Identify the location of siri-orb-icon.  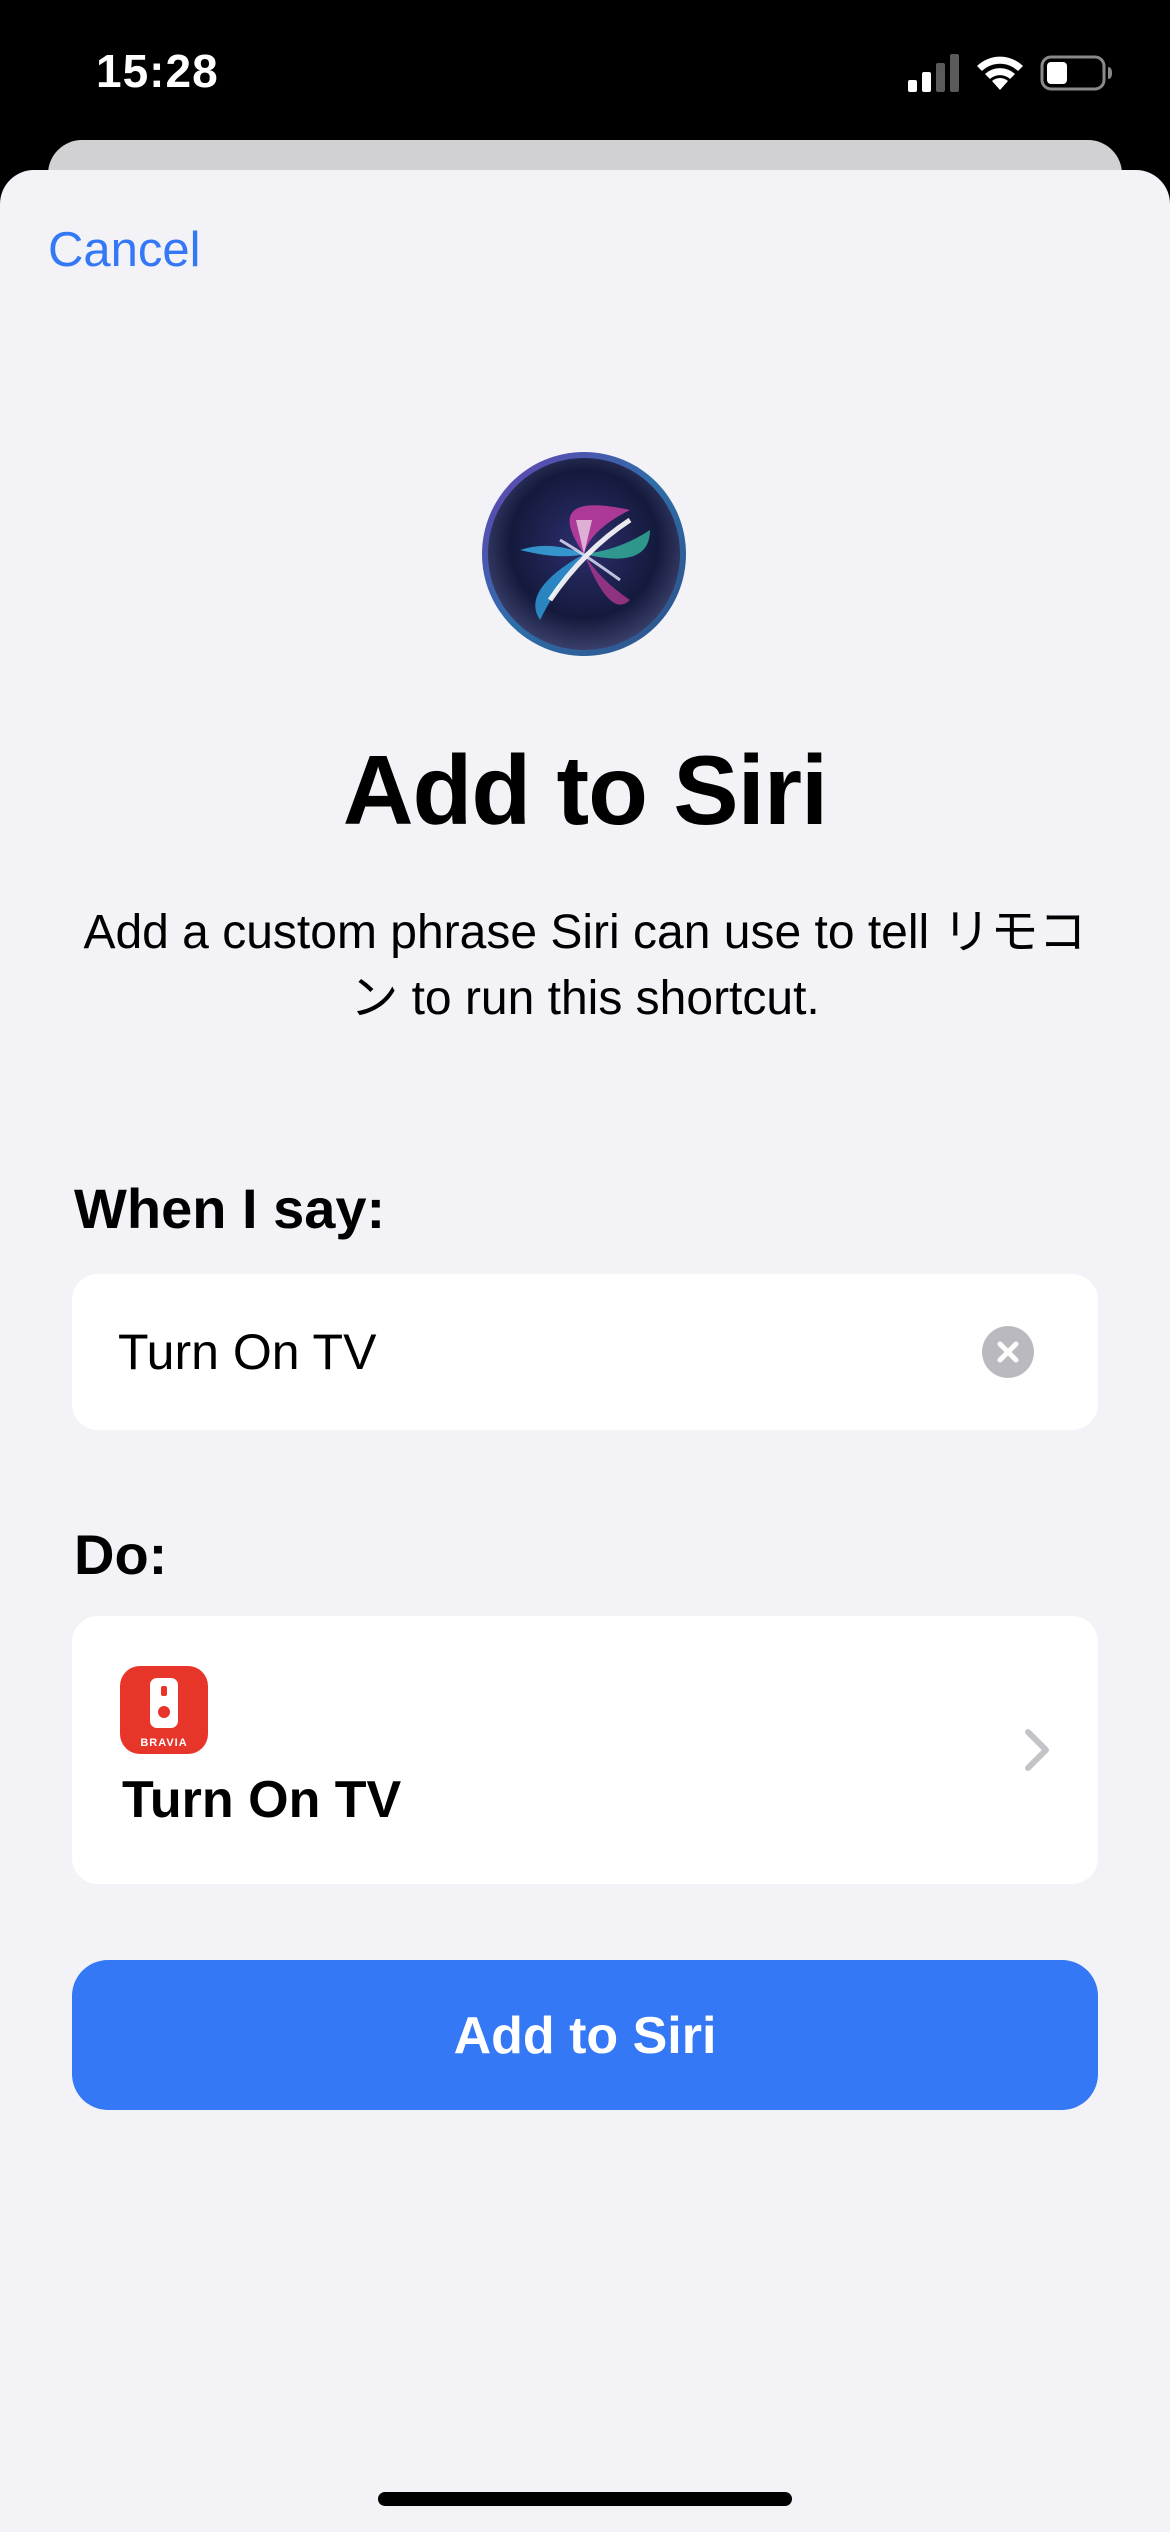
(584, 554).